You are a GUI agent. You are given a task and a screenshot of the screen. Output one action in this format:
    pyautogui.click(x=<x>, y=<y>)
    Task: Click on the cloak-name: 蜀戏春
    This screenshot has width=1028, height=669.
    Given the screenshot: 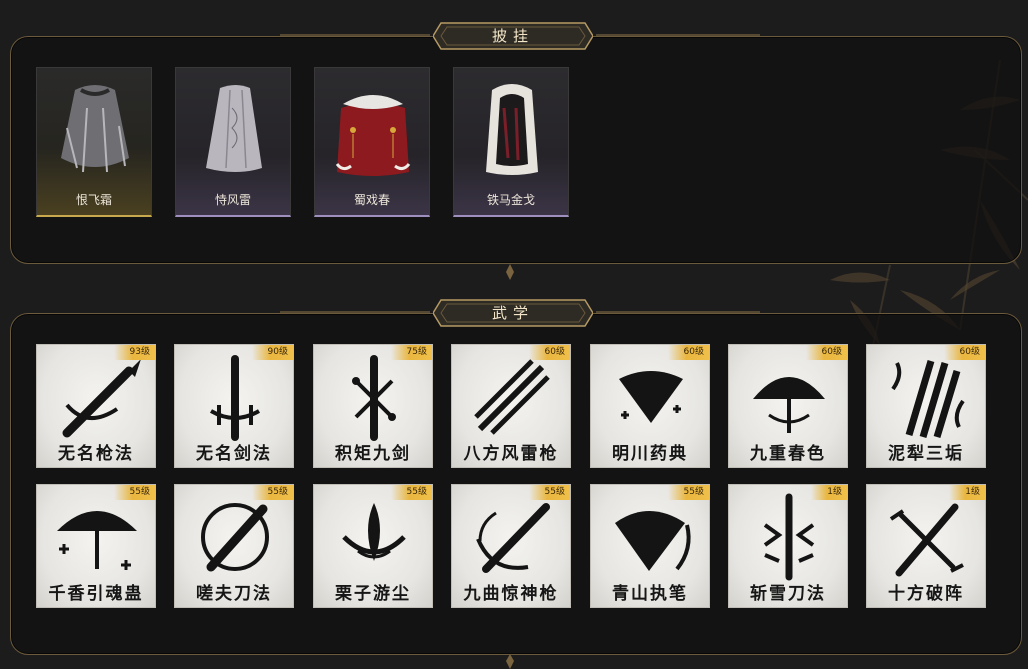 What is the action you would take?
    pyautogui.click(x=371, y=200)
    